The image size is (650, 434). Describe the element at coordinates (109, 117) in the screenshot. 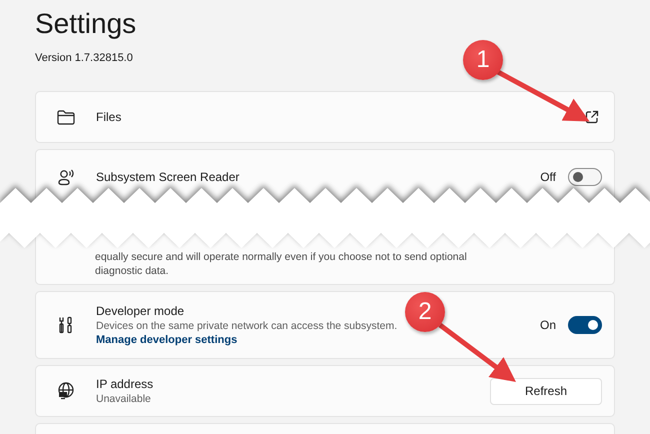

I see `setting-label: Files` at that location.